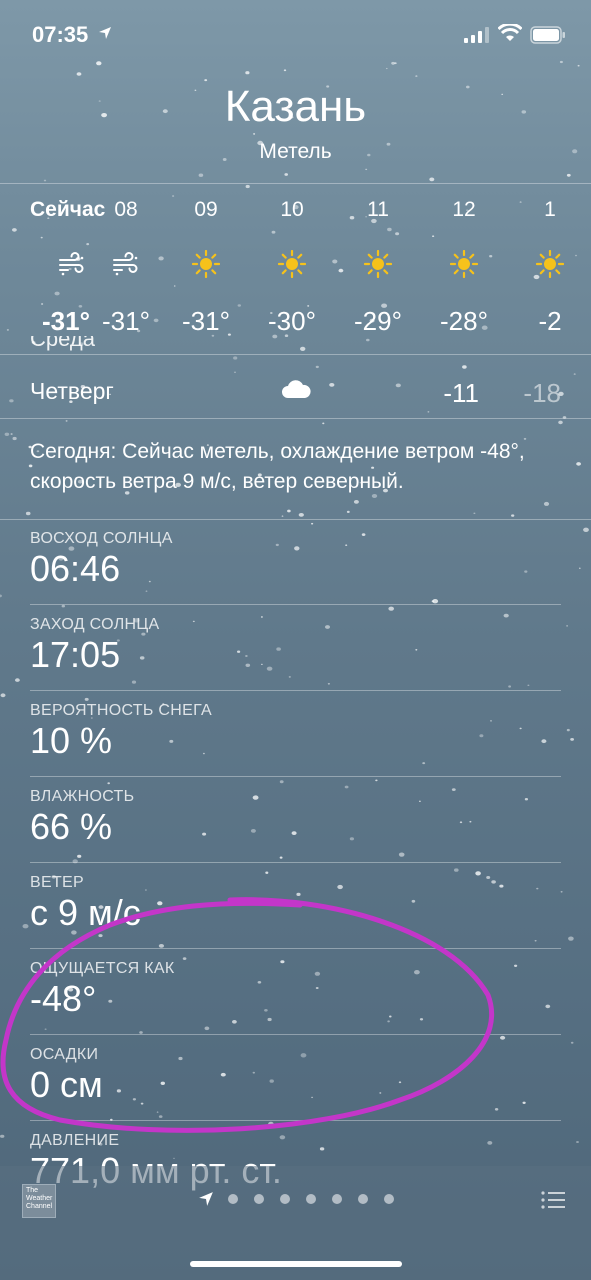  I want to click on weather-channel-logo: The Weather Channel, so click(39, 1201).